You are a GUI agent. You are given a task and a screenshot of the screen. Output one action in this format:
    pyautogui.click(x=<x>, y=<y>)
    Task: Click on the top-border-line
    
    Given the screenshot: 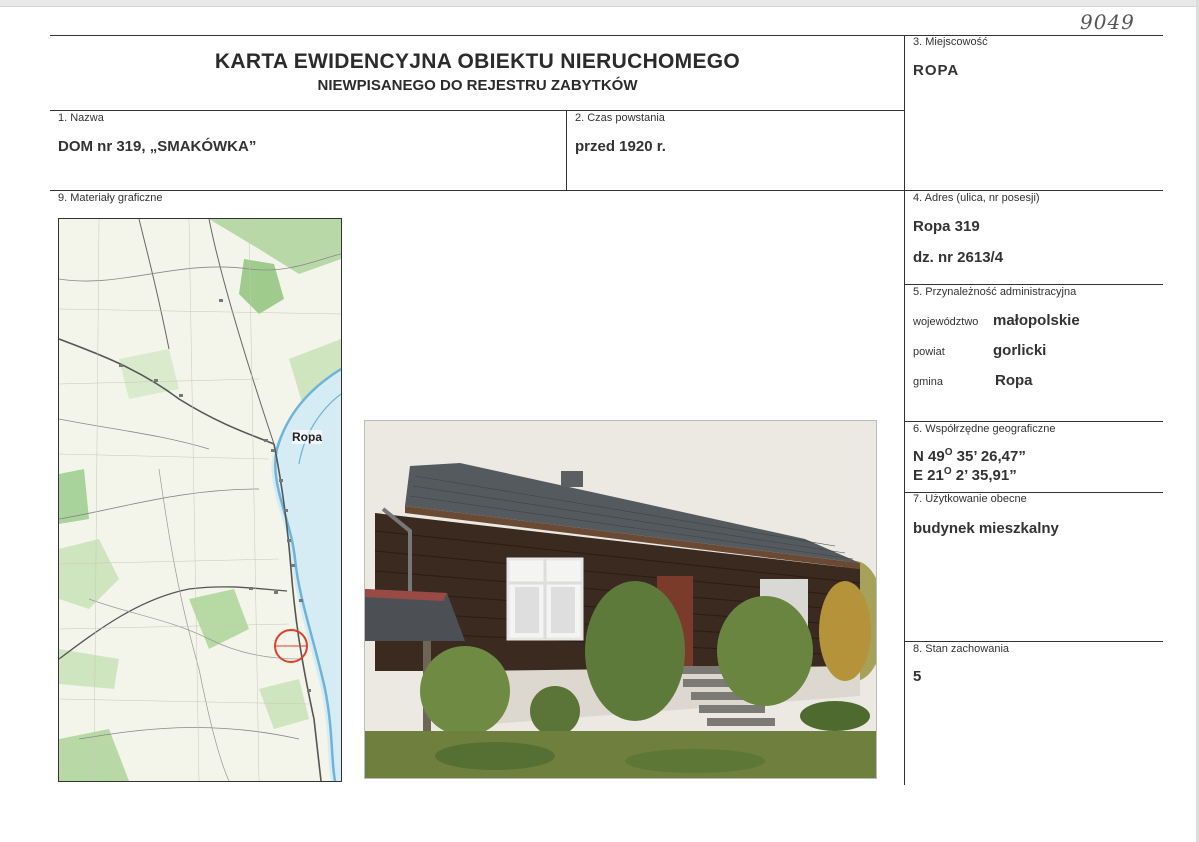 What is the action you would take?
    pyautogui.click(x=606, y=35)
    